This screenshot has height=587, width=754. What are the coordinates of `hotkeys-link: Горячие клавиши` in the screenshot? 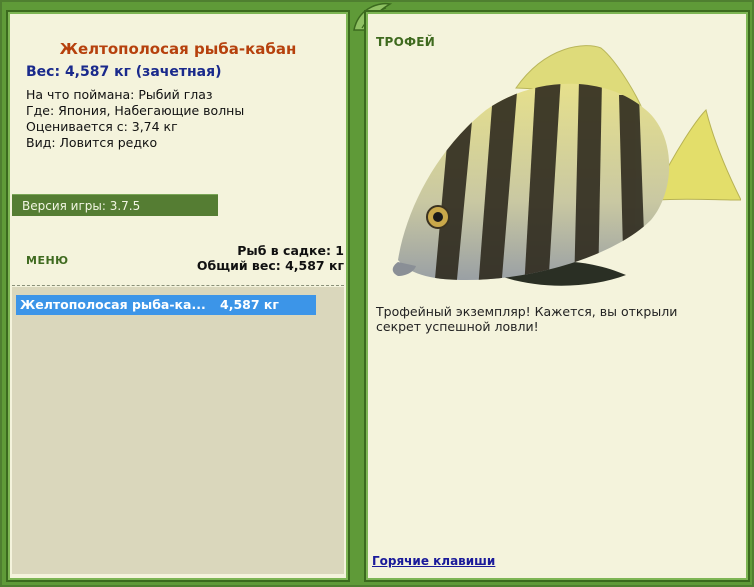 It's located at (433, 561).